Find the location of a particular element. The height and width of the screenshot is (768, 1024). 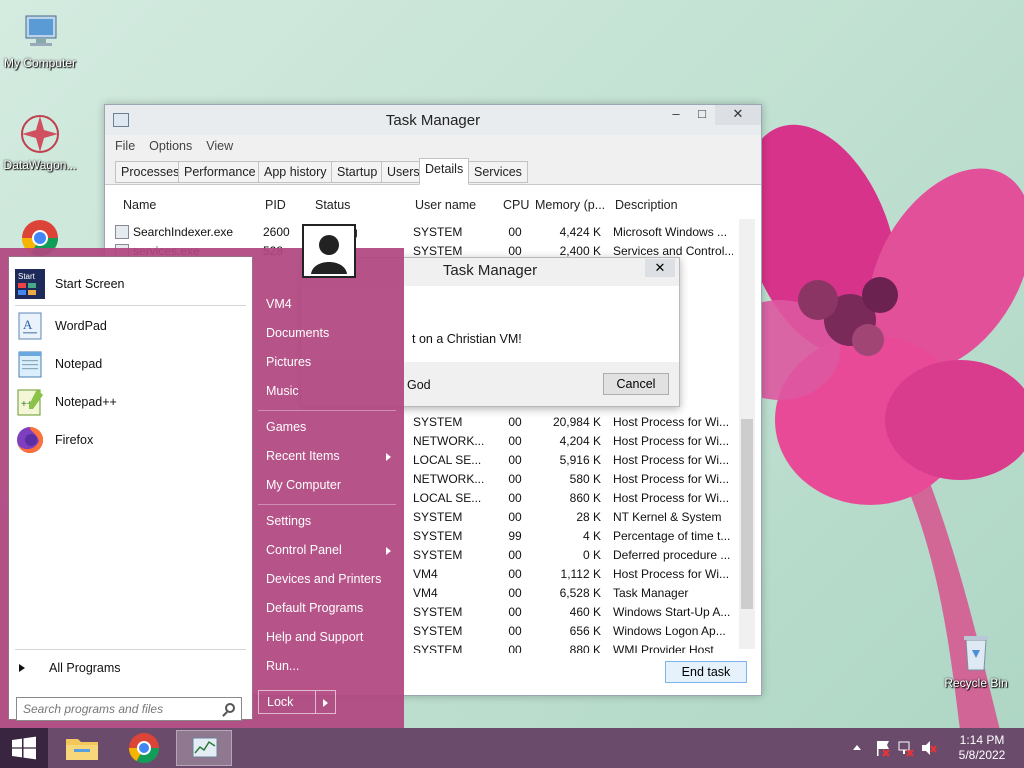

pinned-label: WordPad is located at coordinates (81, 326).